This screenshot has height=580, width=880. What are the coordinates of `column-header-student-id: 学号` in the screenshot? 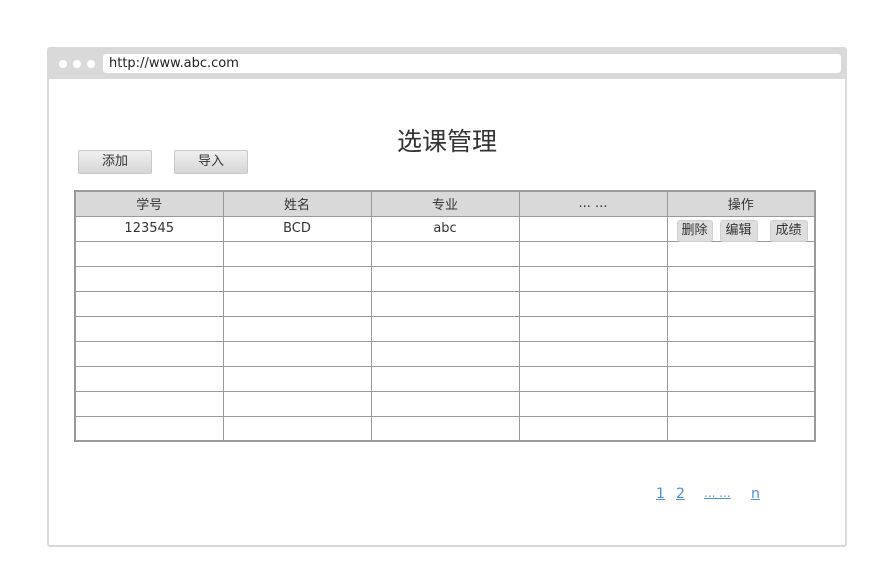 It's located at (149, 203).